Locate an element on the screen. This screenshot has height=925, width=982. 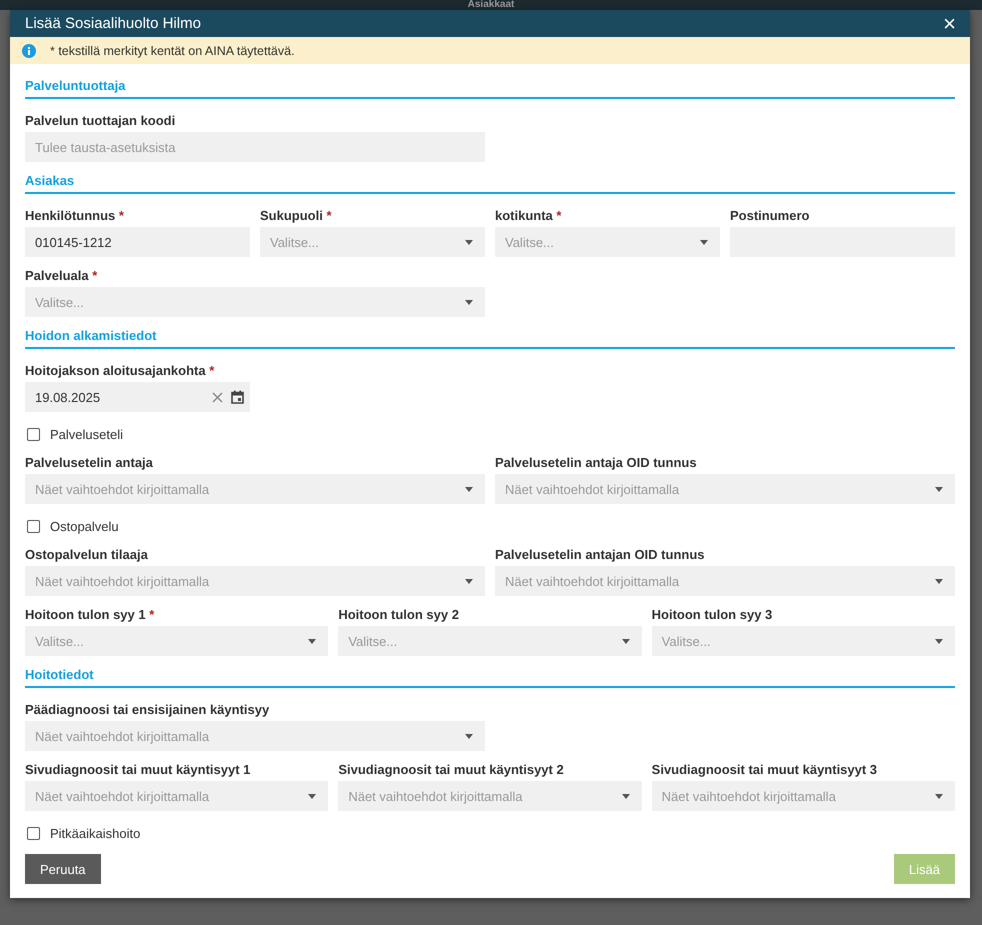
page-title: Asiakkaat is located at coordinates (491, 5).